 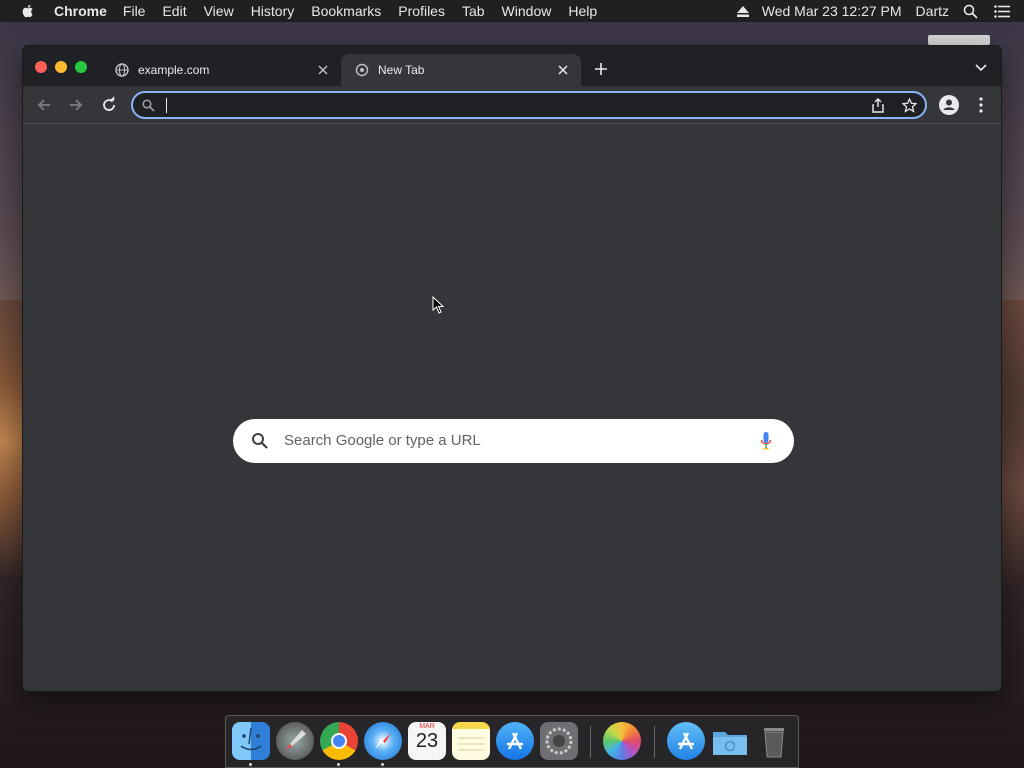 What do you see at coordinates (461, 70) in the screenshot?
I see `tab-new-tab: New Tab` at bounding box center [461, 70].